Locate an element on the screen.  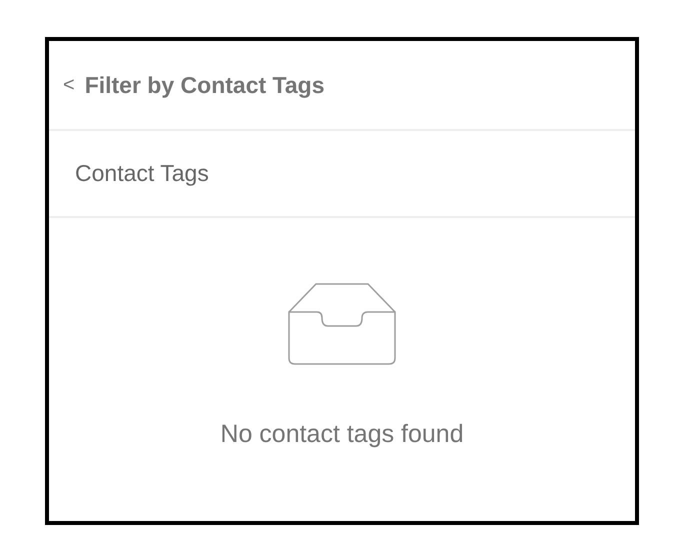
inbox-icon is located at coordinates (342, 324).